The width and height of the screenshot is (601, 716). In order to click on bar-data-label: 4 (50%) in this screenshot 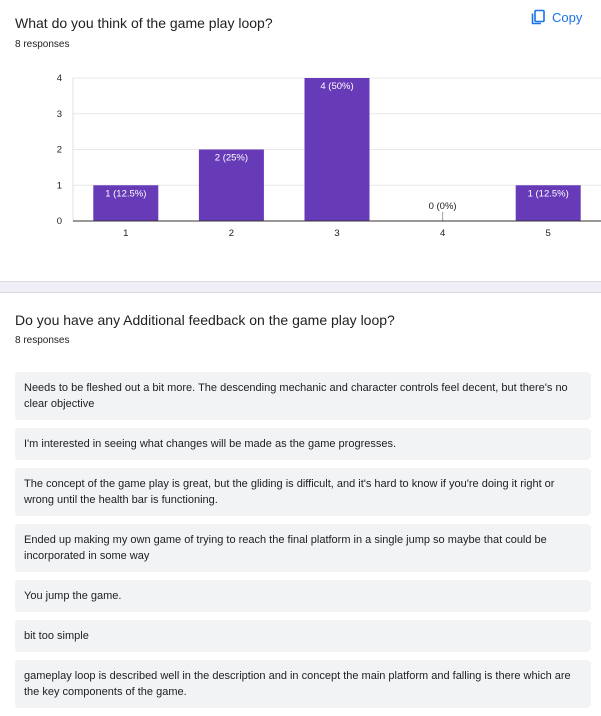, I will do `click(336, 86)`.